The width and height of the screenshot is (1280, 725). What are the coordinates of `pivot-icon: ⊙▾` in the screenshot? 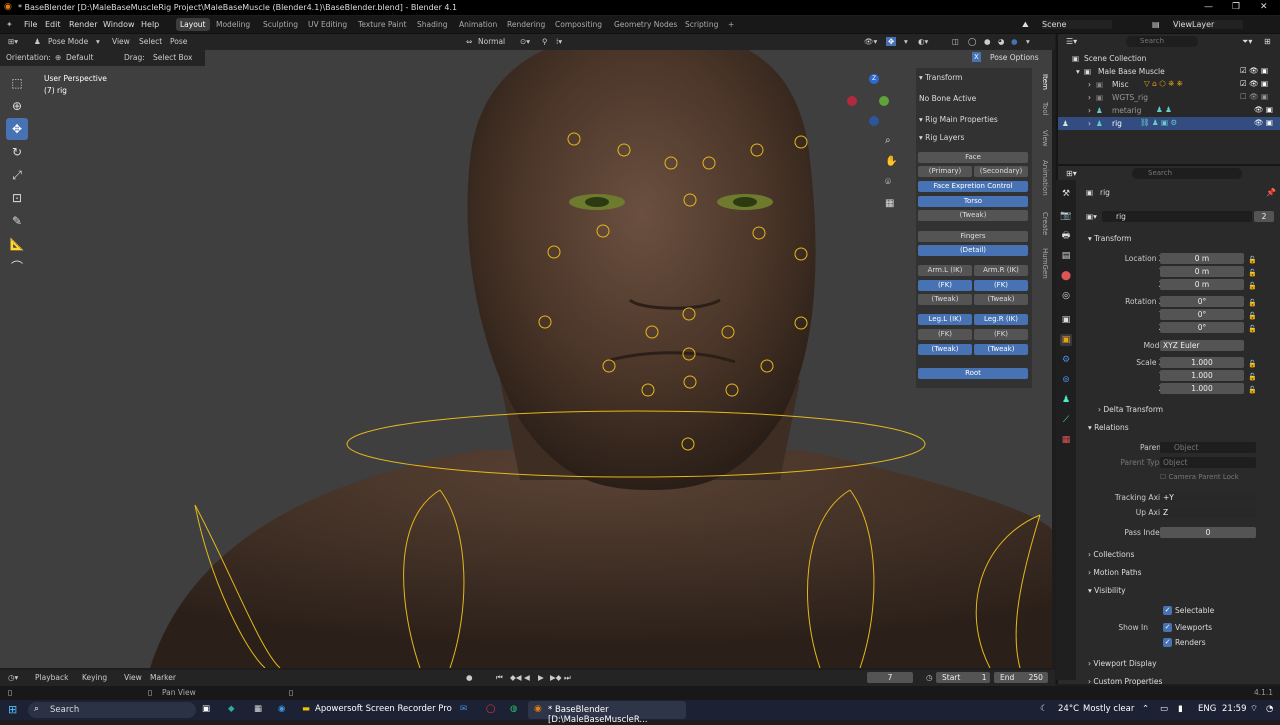 It's located at (525, 41).